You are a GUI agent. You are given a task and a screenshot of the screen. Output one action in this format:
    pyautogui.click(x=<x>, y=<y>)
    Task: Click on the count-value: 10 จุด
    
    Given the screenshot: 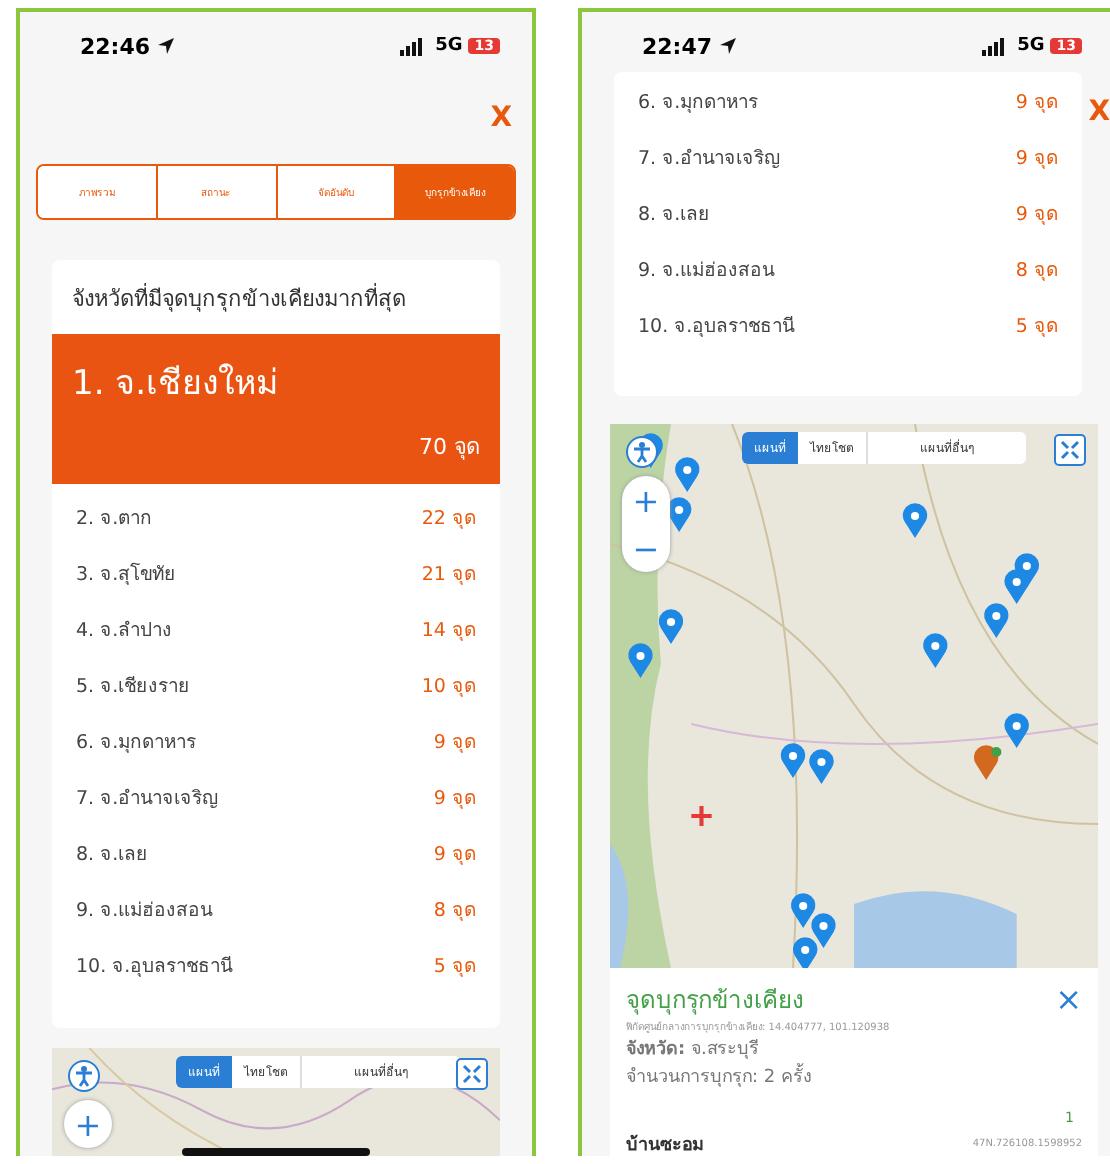 What is the action you would take?
    pyautogui.click(x=448, y=686)
    